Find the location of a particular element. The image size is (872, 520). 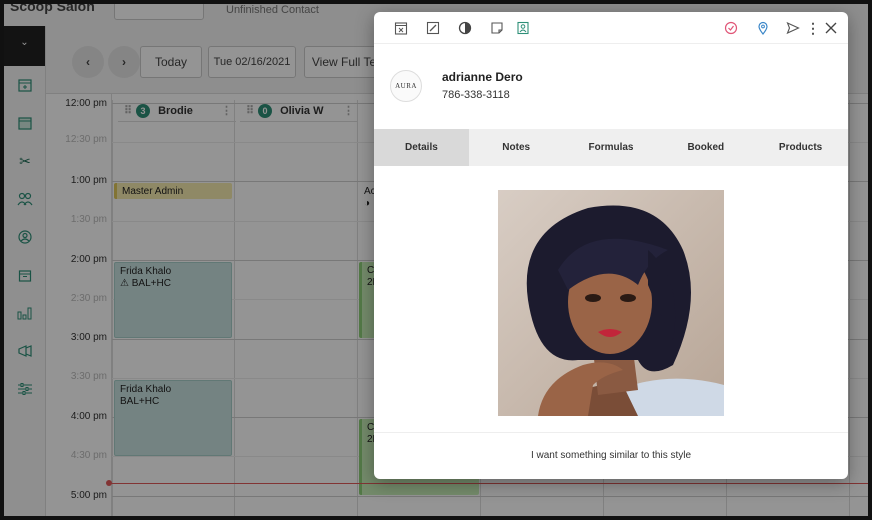

contrast-icon is located at coordinates (465, 28).